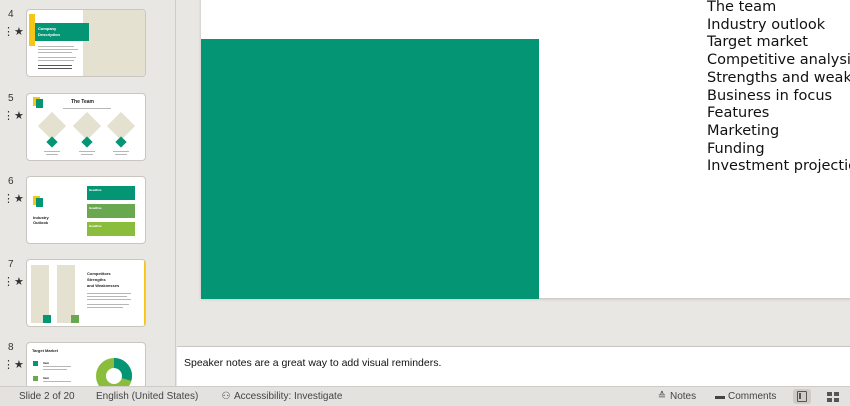 The width and height of the screenshot is (850, 406). Describe the element at coordinates (288, 396) in the screenshot. I see `accessibility-label: Accessibility: Investigate` at that location.